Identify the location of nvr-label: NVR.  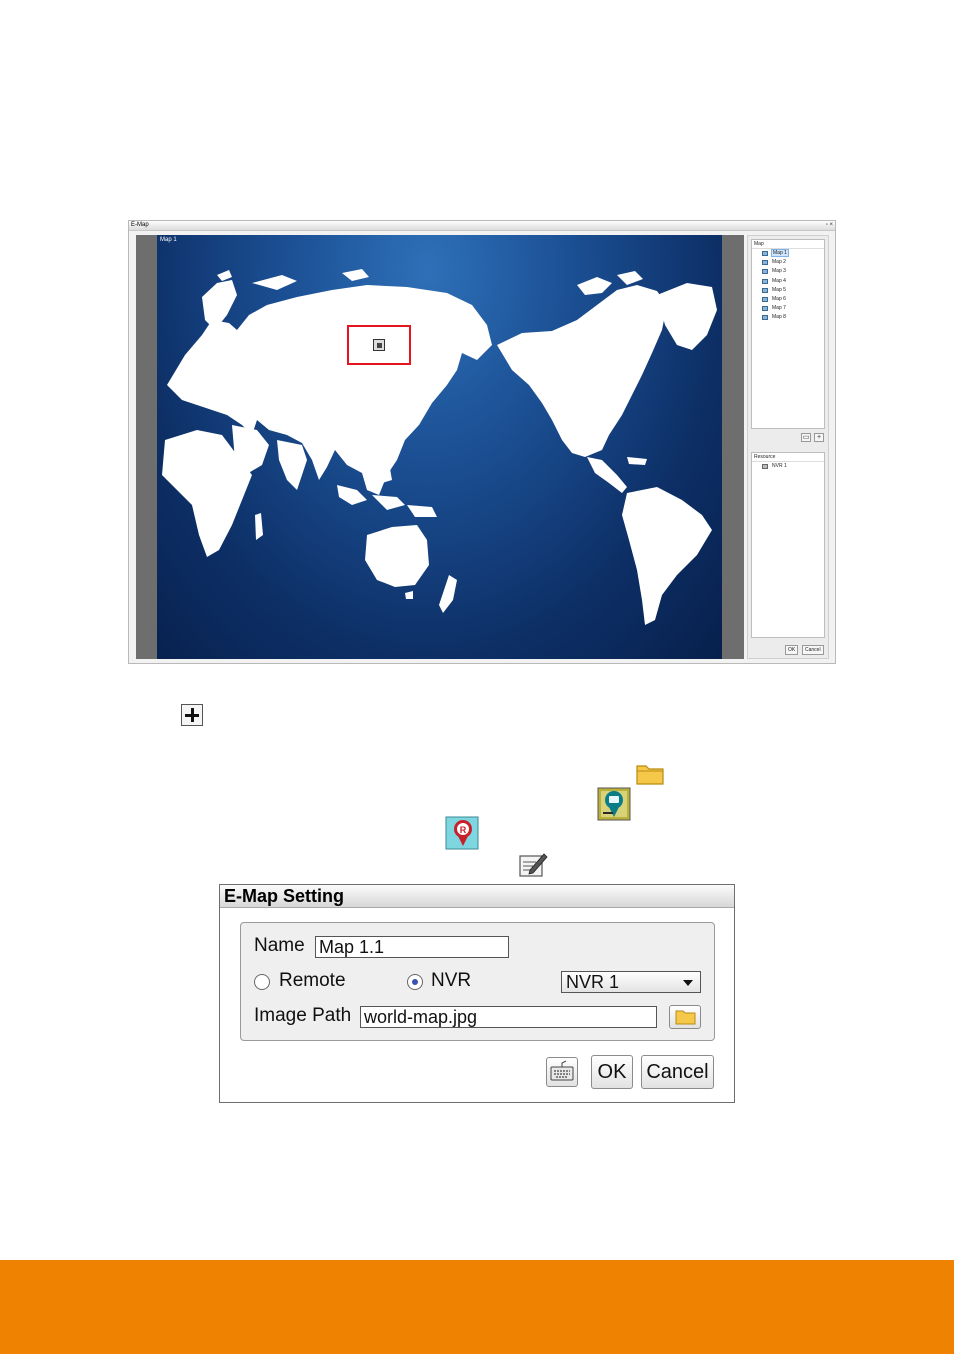
(451, 980).